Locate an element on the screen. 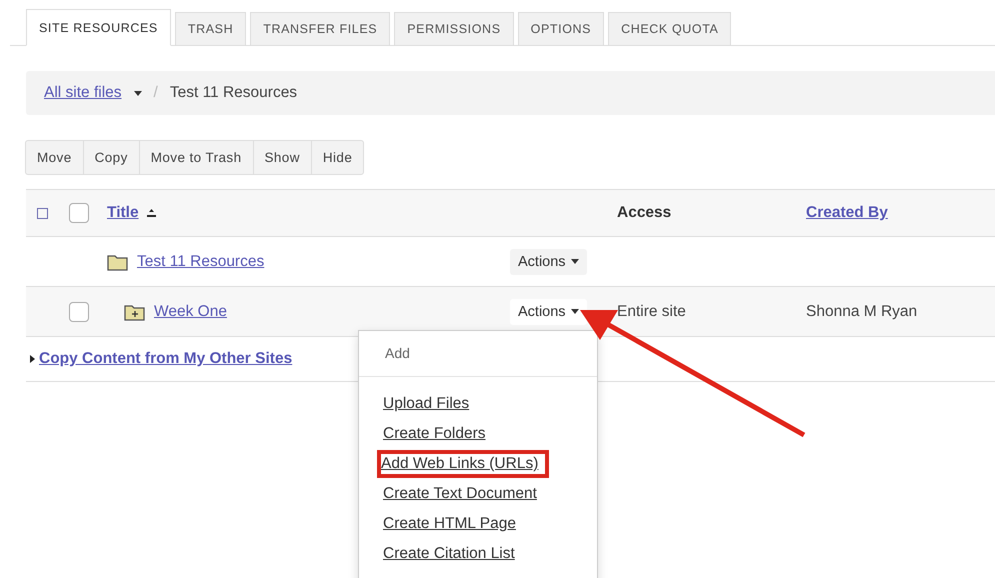  toolbar-button: Move is located at coordinates (54, 157).